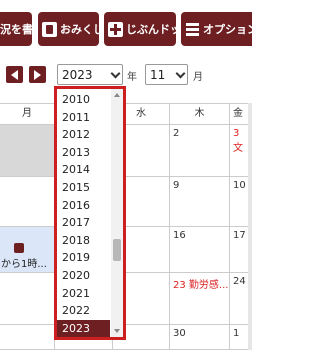 The width and height of the screenshot is (320, 350). I want to click on write-button-label: 況を書く, so click(16, 29).